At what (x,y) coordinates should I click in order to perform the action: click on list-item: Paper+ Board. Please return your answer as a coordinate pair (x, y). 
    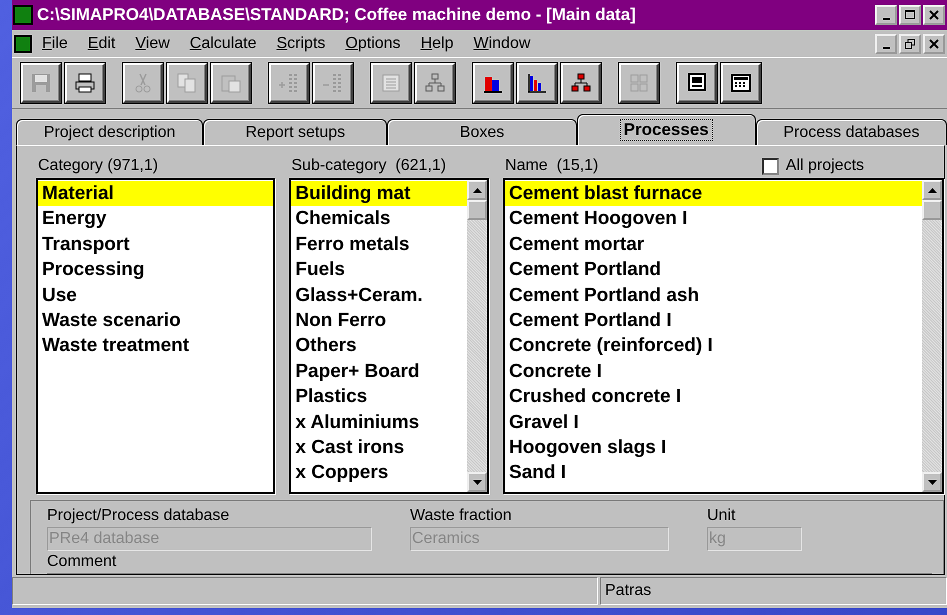
    Looking at the image, I should click on (379, 371).